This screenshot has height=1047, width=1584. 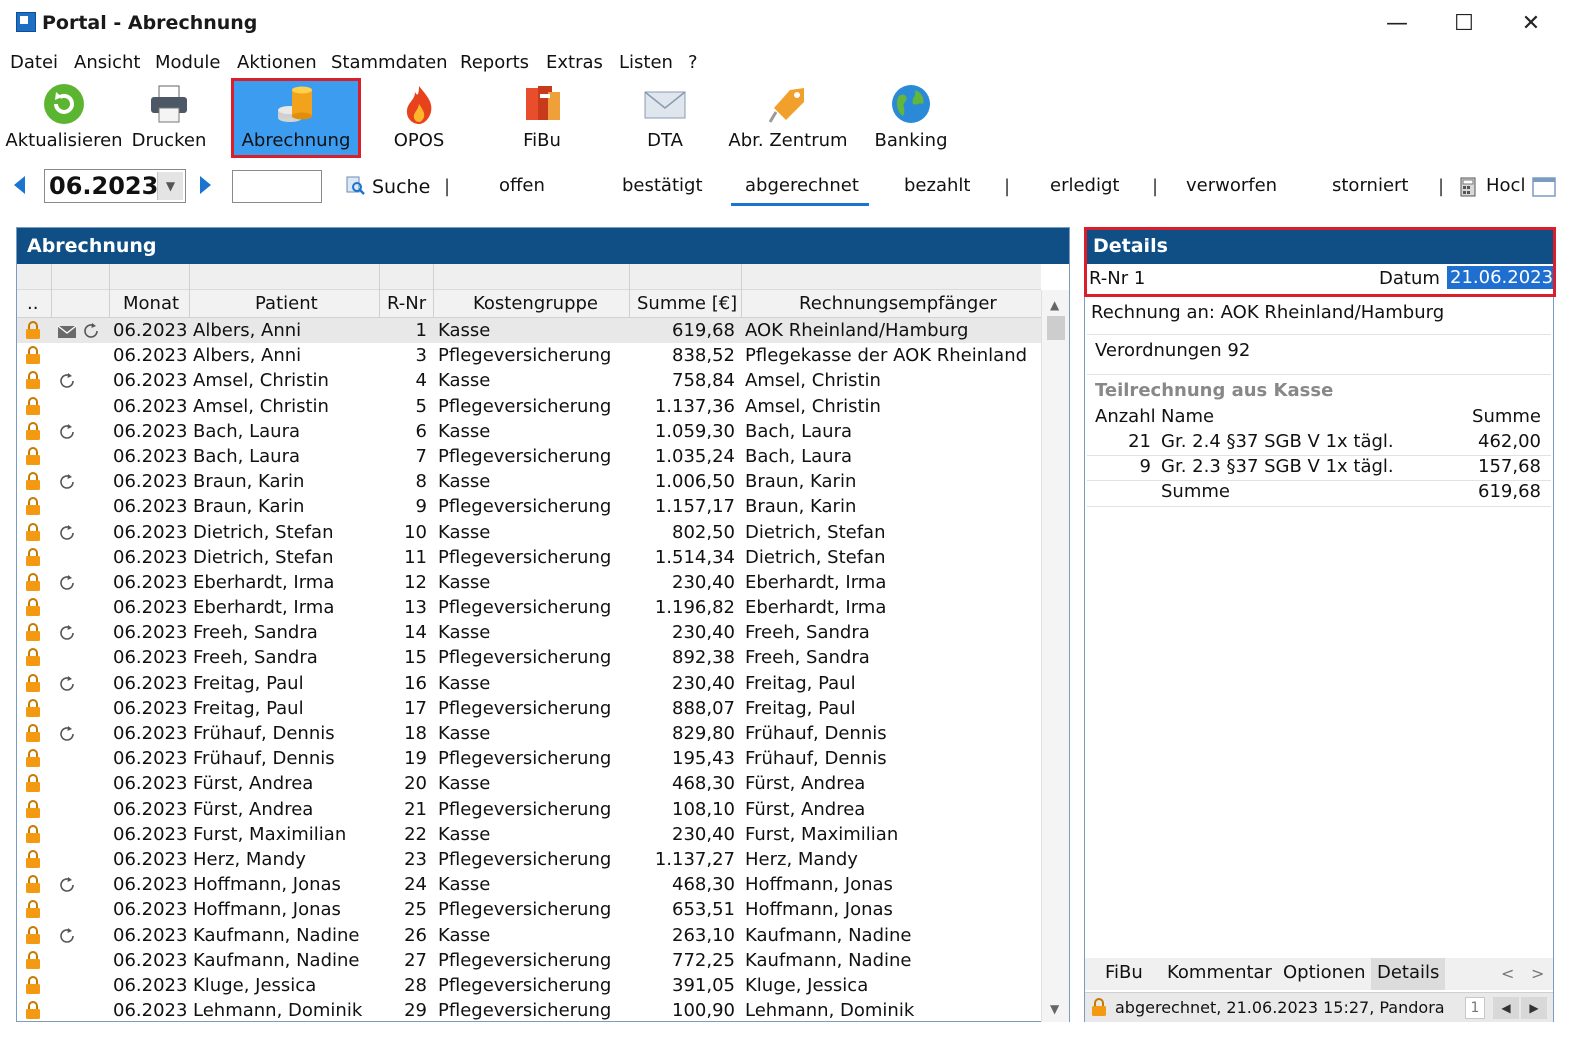 I want to click on cell-rnr: 6, so click(x=421, y=431).